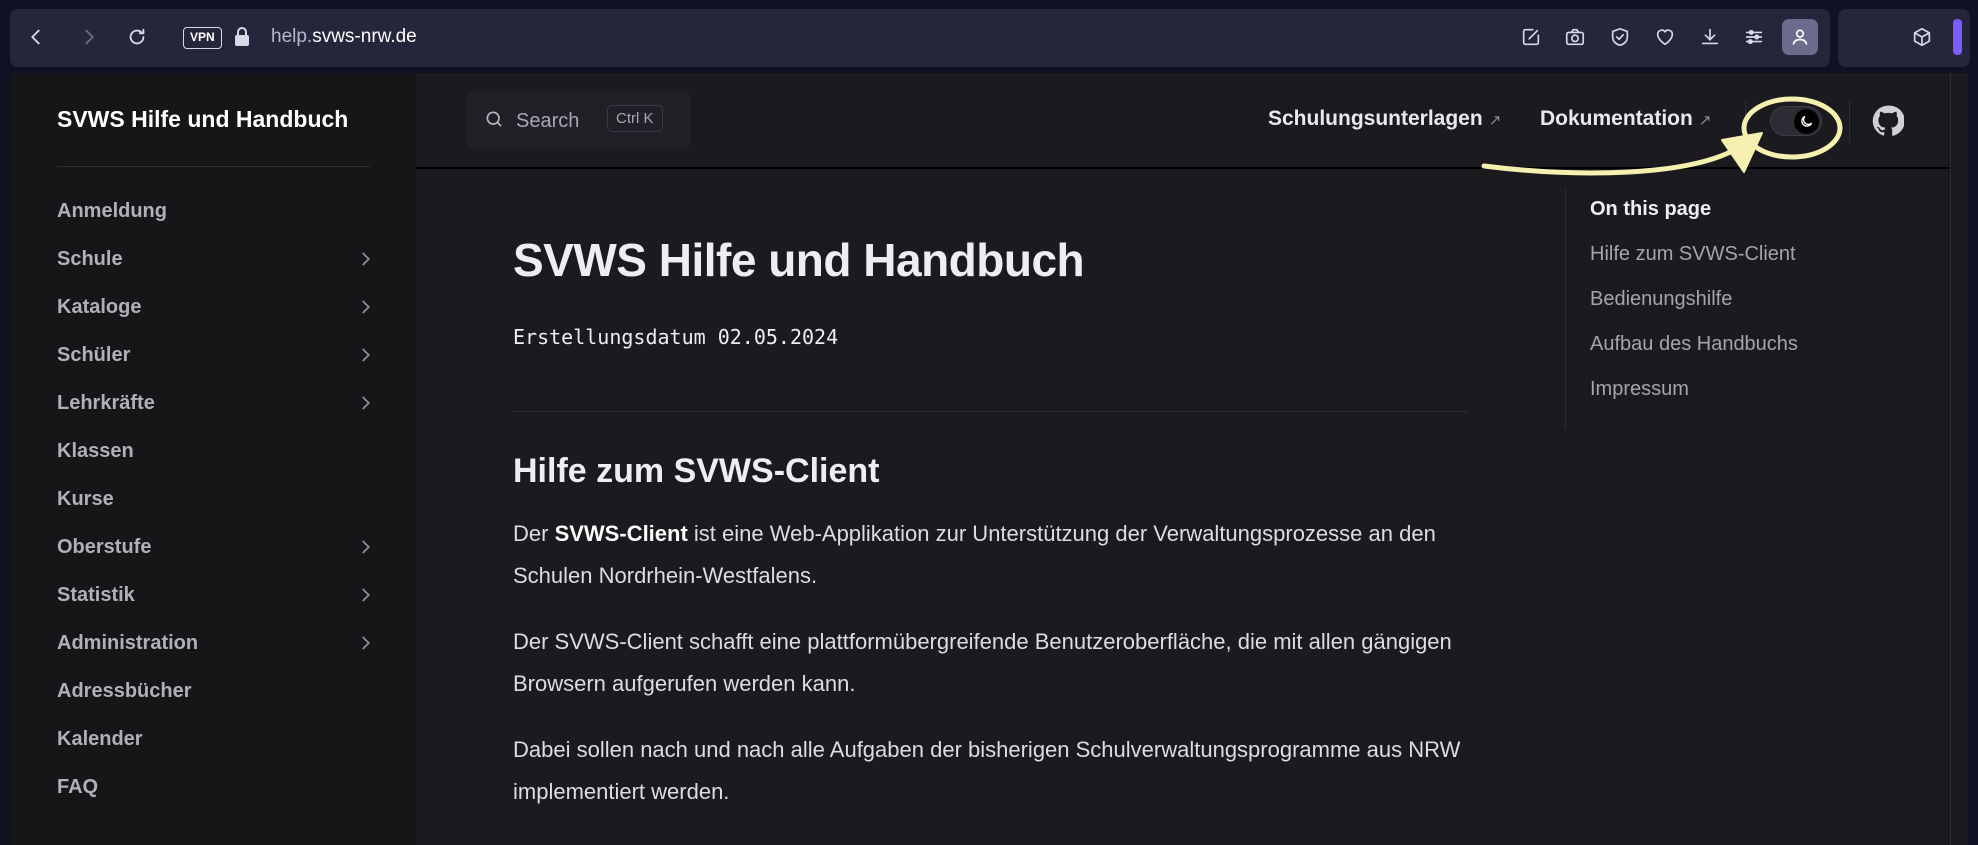  What do you see at coordinates (100, 738) in the screenshot?
I see `sidebar-item-label: Kalender` at bounding box center [100, 738].